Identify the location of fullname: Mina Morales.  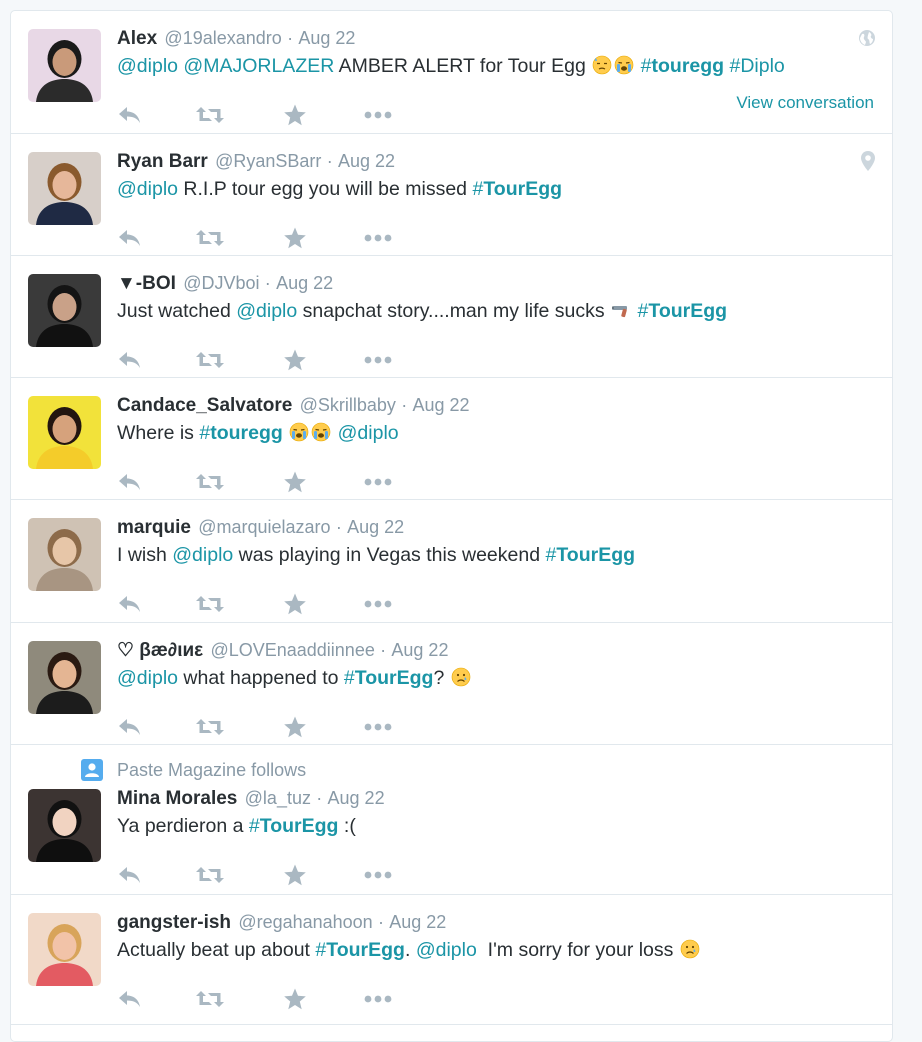
(177, 798).